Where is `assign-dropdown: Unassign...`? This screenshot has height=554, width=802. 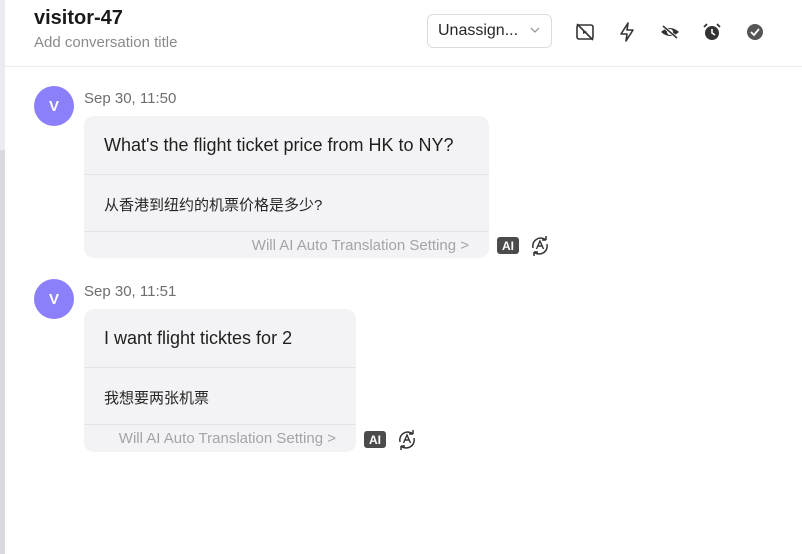 assign-dropdown: Unassign... is located at coordinates (489, 31).